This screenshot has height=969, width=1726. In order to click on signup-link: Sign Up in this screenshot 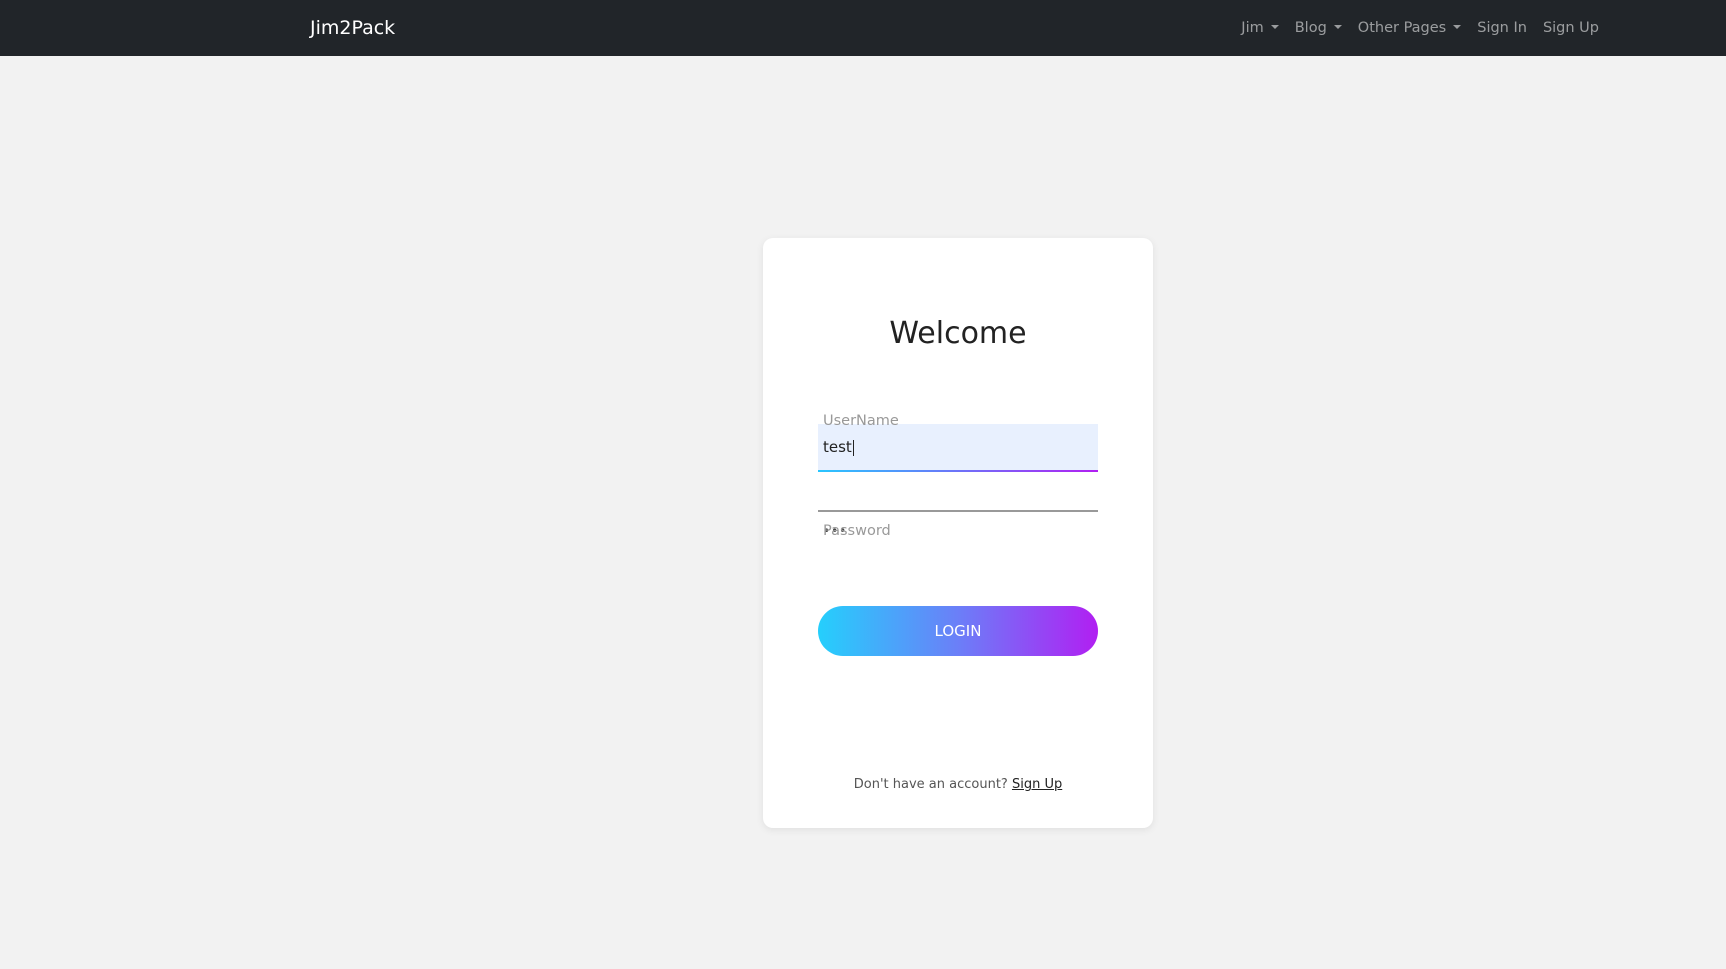, I will do `click(1037, 784)`.